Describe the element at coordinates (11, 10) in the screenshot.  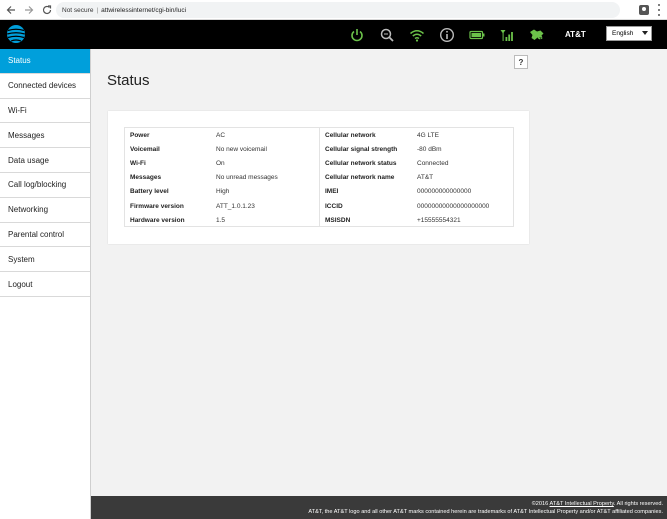
I see `back-icon` at that location.